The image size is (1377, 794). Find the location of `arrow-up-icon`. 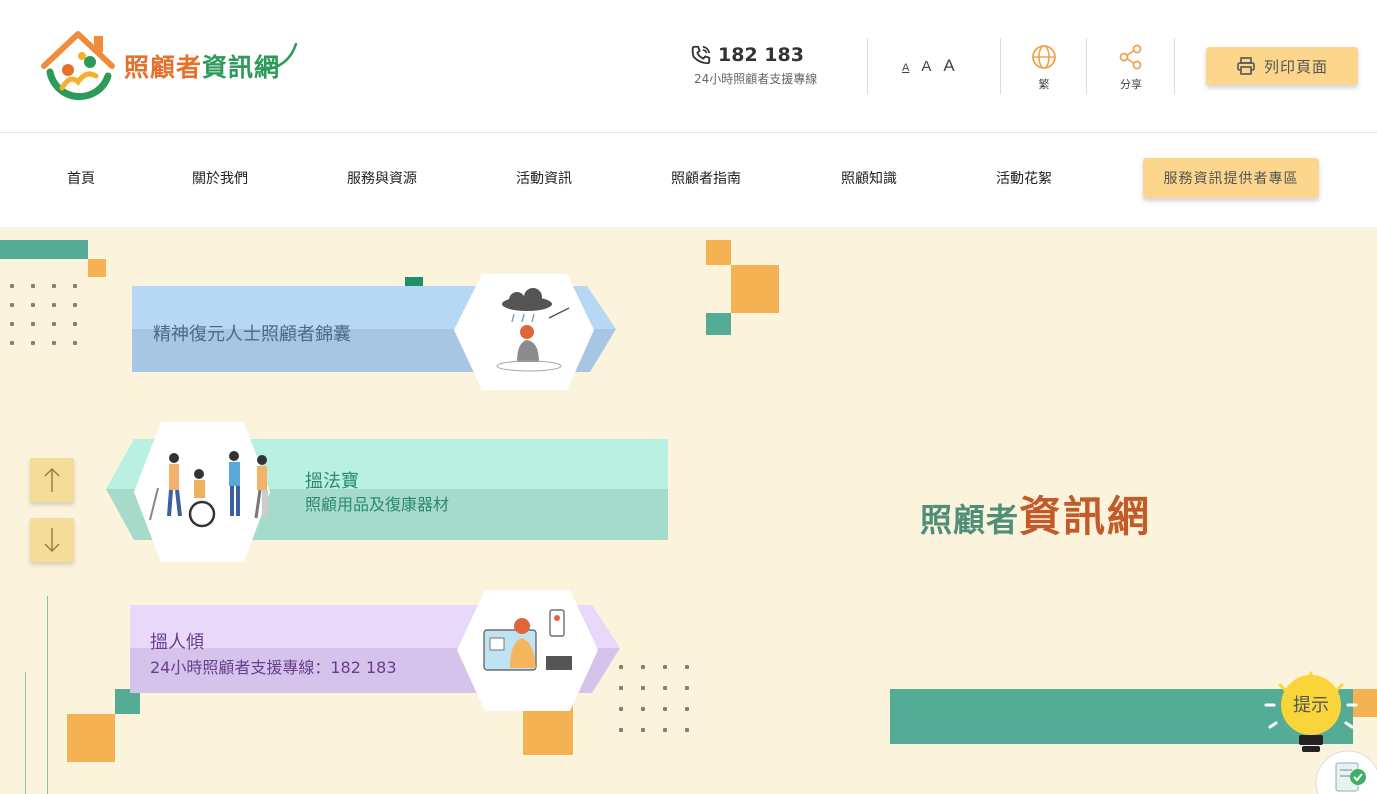

arrow-up-icon is located at coordinates (52, 480).